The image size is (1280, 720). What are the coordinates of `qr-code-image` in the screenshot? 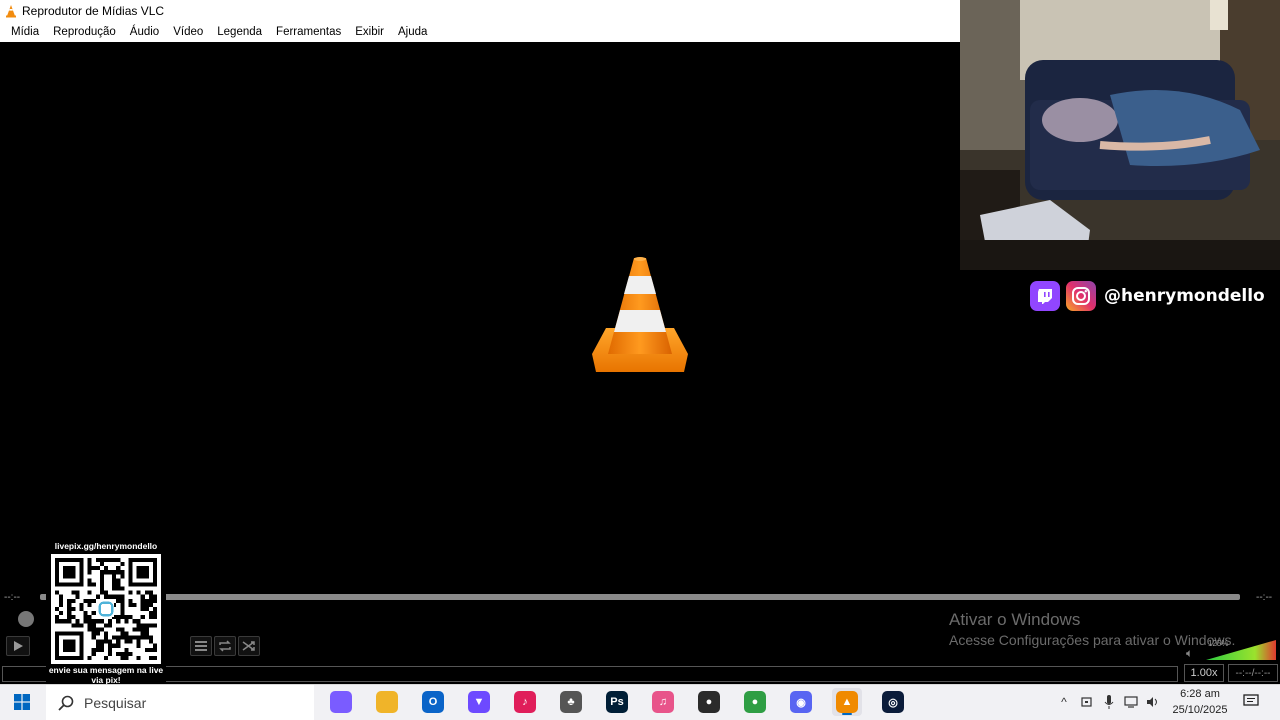 It's located at (106, 609).